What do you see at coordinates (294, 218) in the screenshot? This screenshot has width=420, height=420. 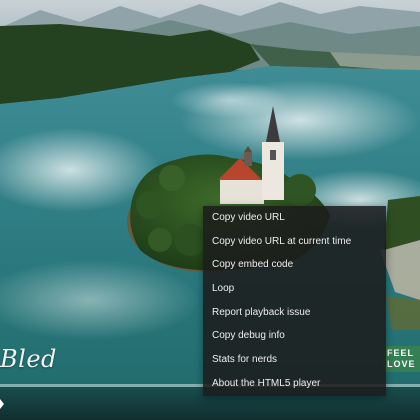 I see `menu-item-copy-video-url: Copy video URL` at bounding box center [294, 218].